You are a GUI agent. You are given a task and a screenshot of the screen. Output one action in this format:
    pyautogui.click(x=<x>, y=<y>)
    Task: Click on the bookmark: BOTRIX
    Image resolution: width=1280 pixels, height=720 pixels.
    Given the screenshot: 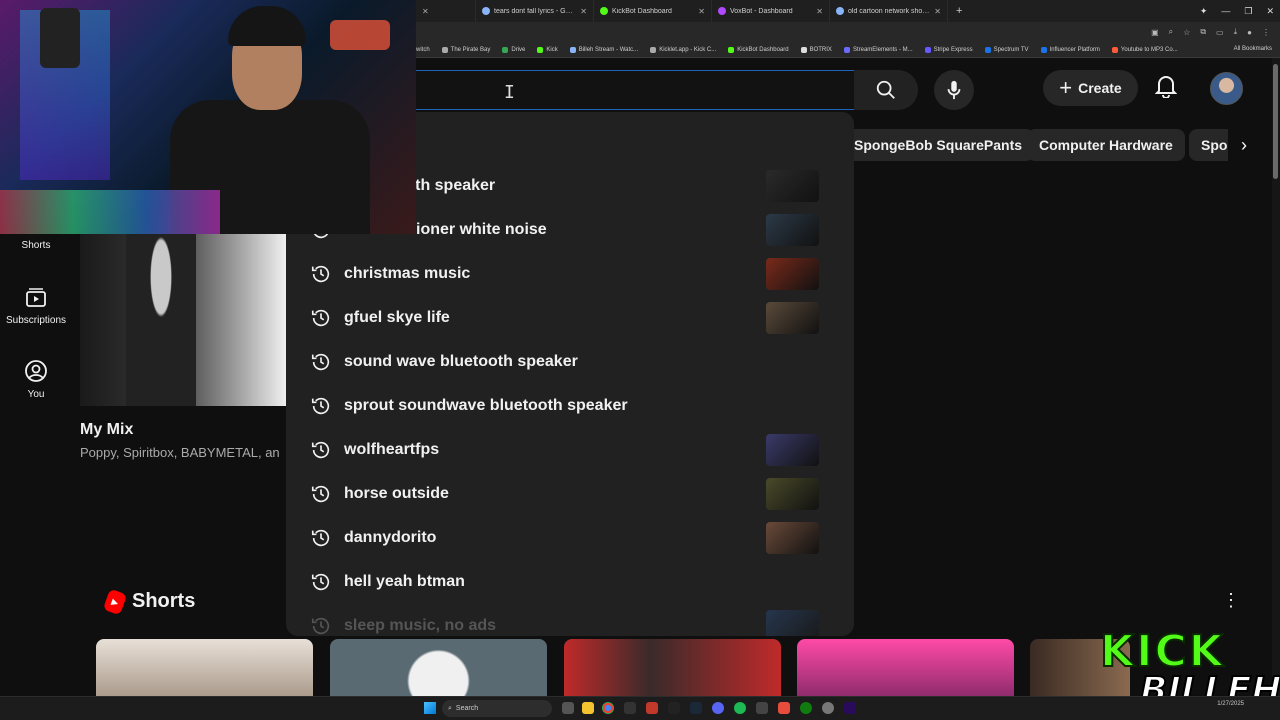 What is the action you would take?
    pyautogui.click(x=816, y=49)
    